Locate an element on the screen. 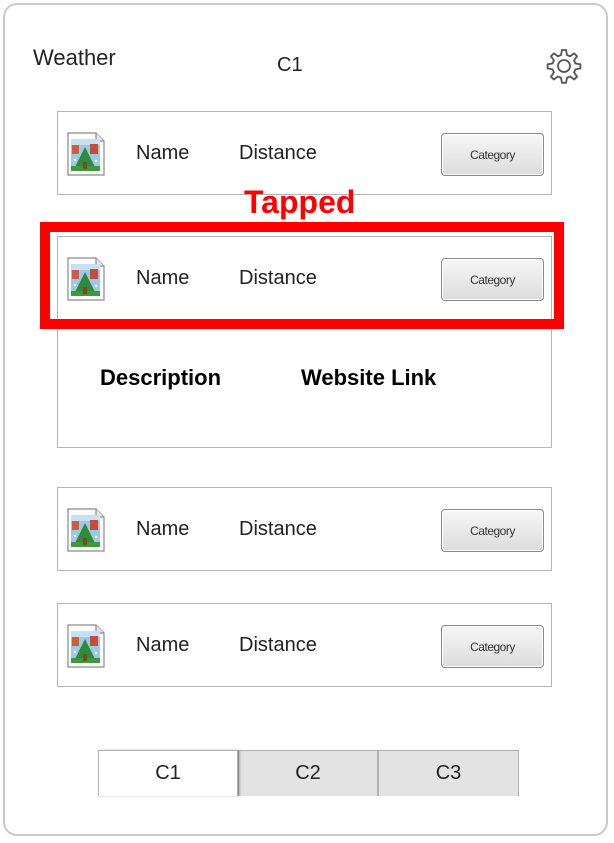  list-item-tapped: Name Distance Category is located at coordinates (304, 278).